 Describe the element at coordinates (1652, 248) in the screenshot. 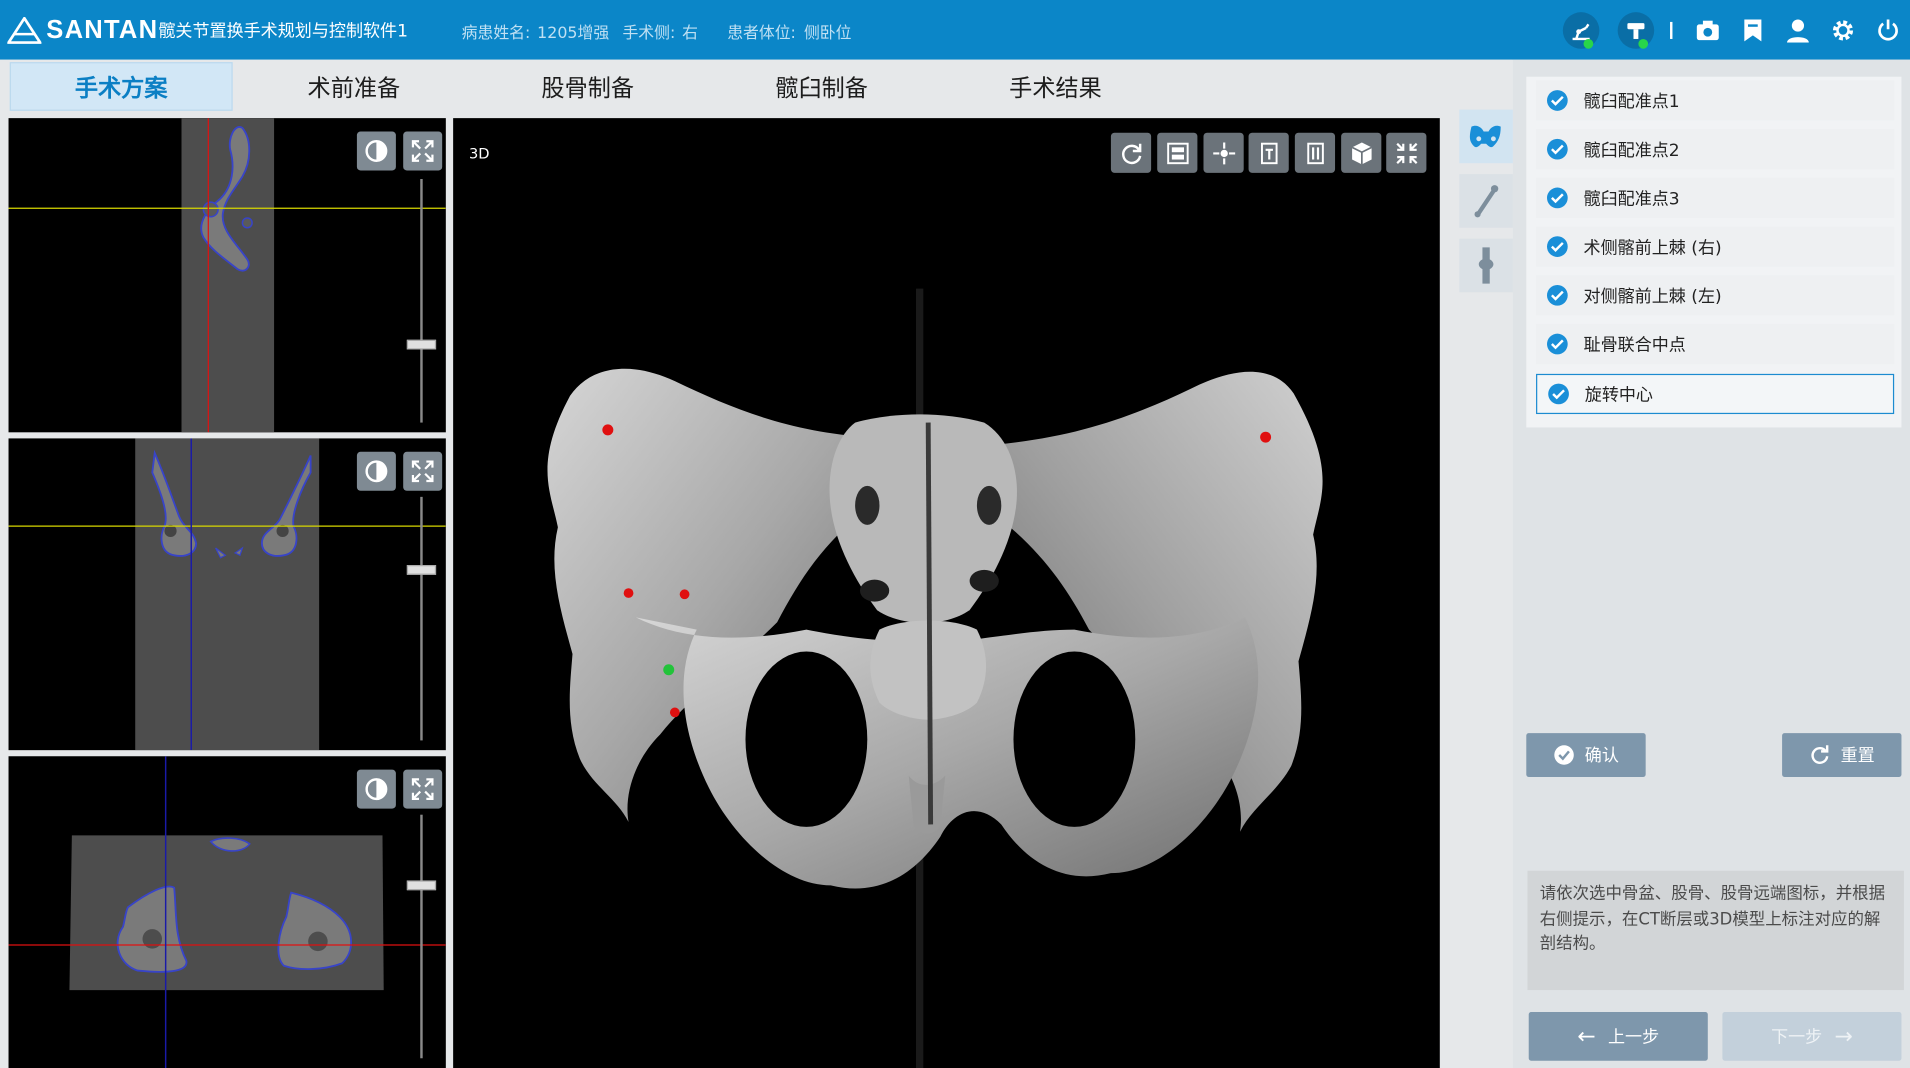

I see `list-item-label: 术侧髂前上棘 (右)` at that location.